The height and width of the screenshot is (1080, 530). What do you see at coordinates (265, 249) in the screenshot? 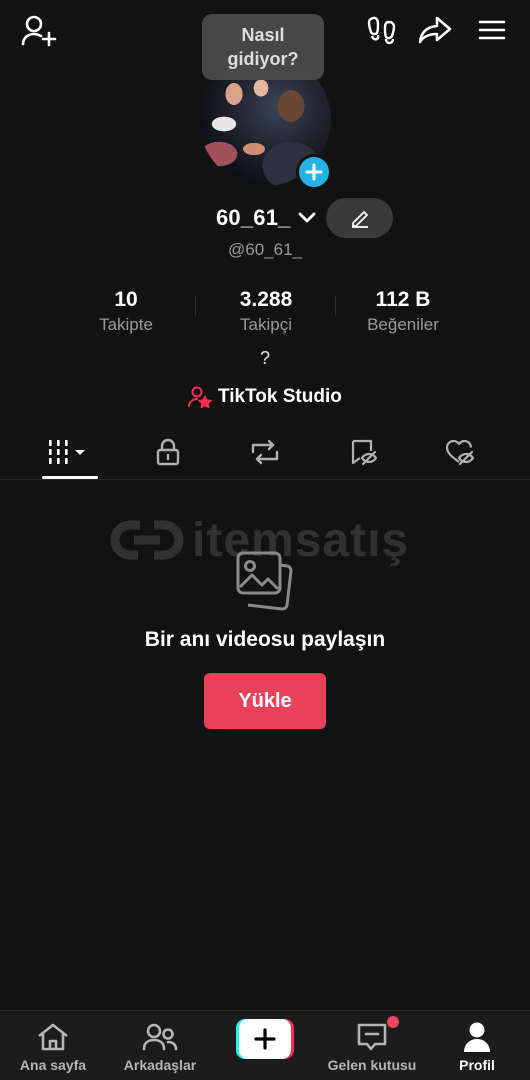
I see `profile-handle: @60_61_` at bounding box center [265, 249].